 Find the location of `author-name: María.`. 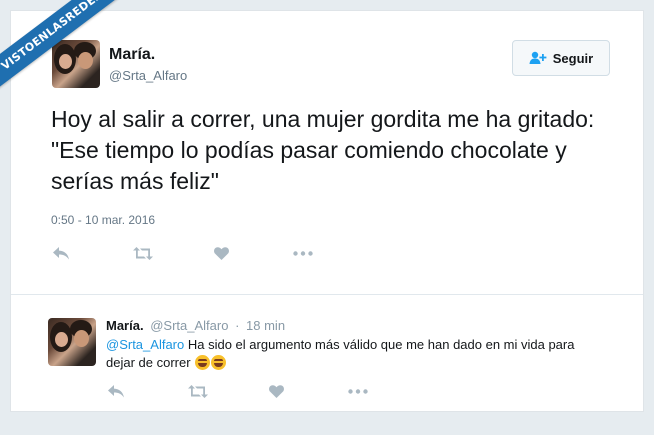

author-name: María. is located at coordinates (132, 55).